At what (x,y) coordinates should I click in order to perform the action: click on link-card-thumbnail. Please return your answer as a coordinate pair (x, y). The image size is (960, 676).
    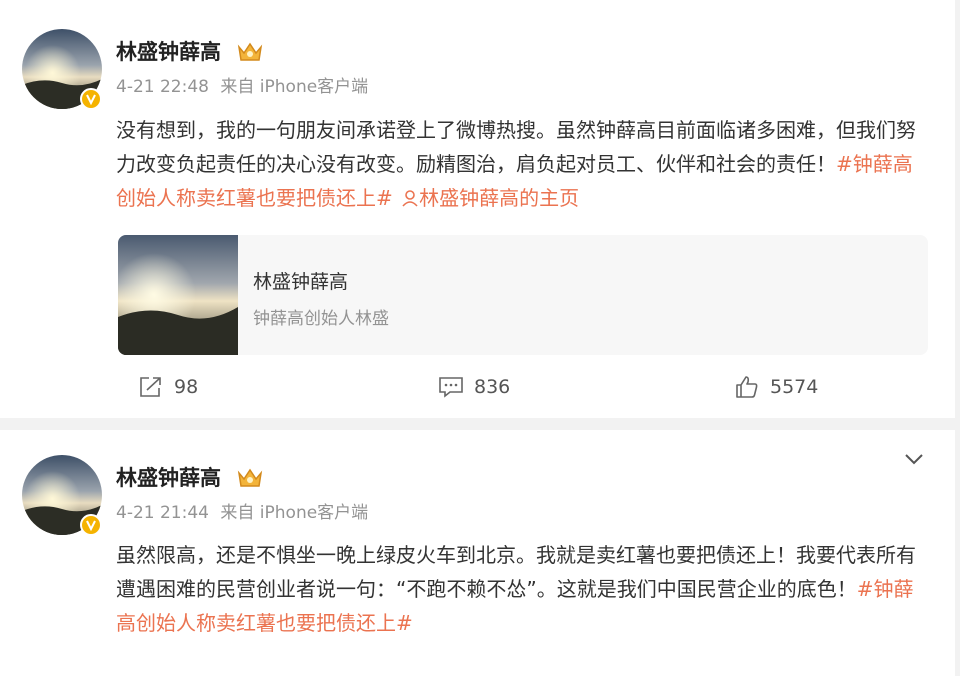
    Looking at the image, I should click on (178, 295).